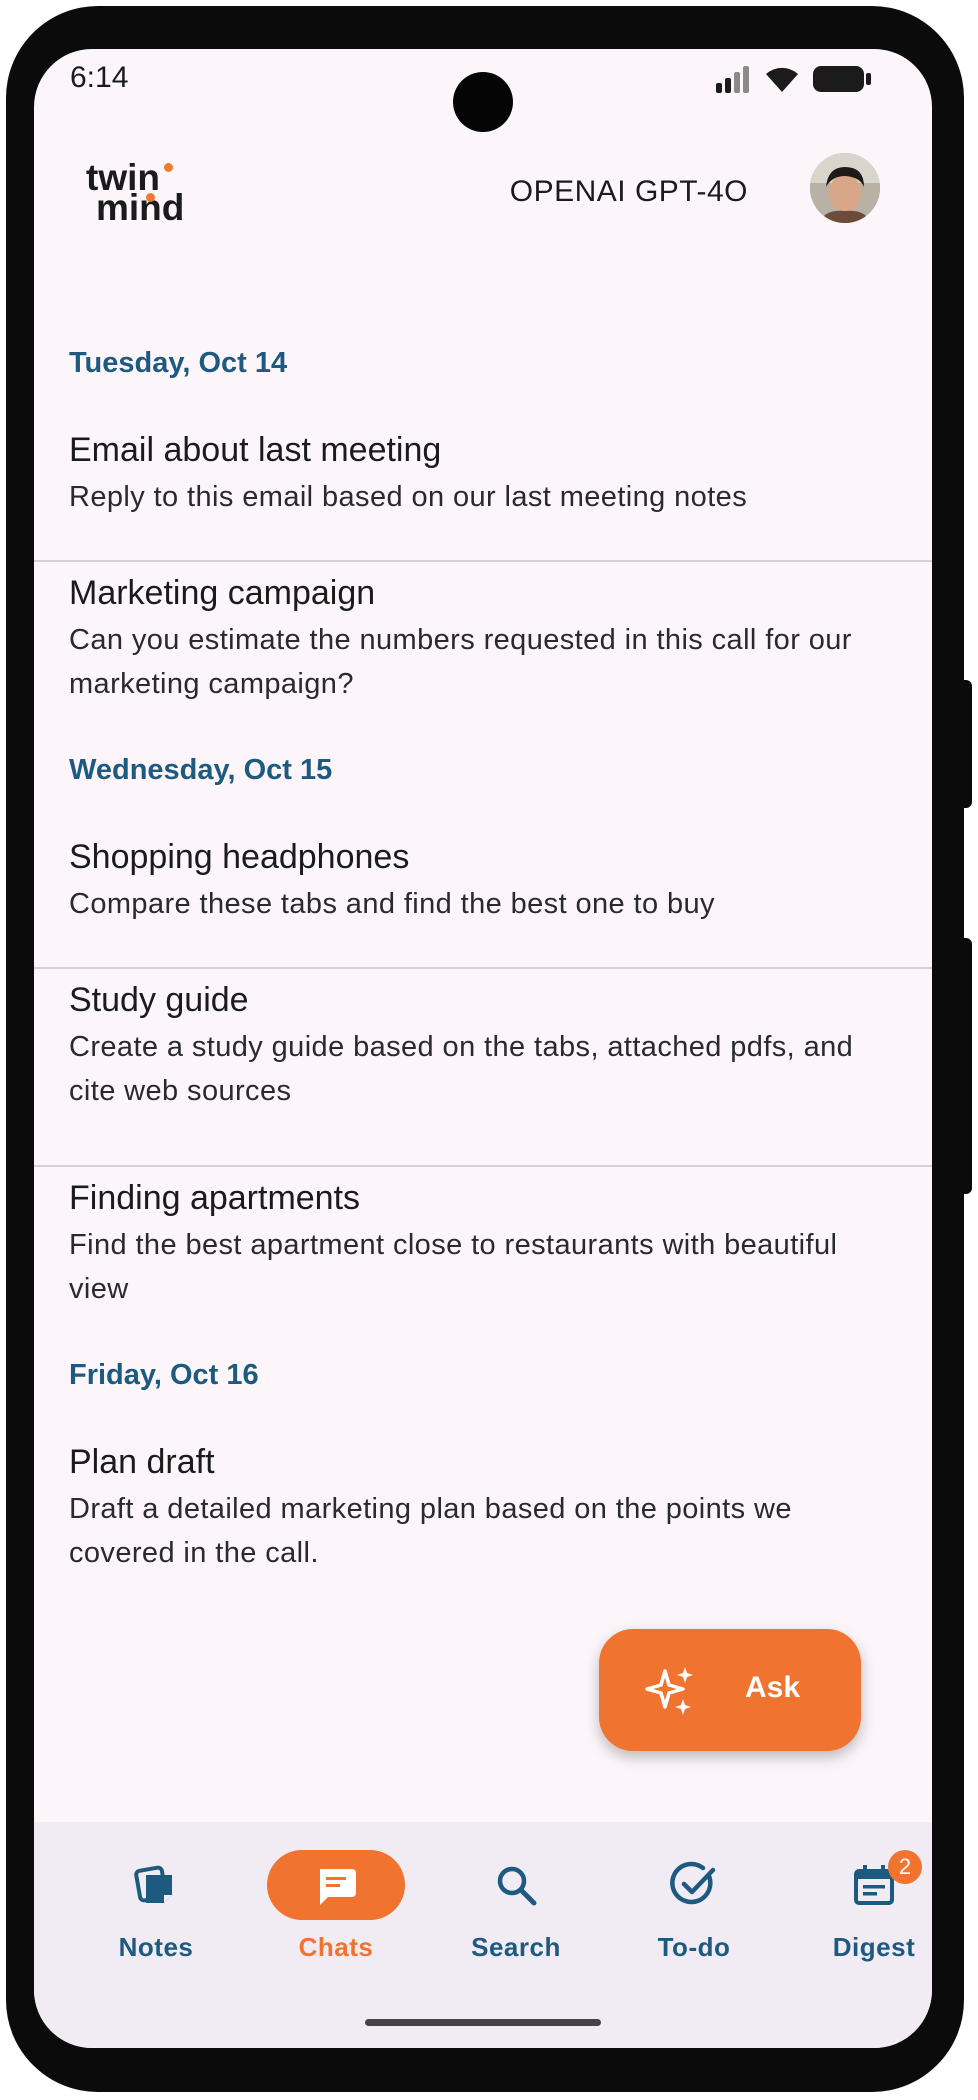  I want to click on signal-icon, so click(732, 79).